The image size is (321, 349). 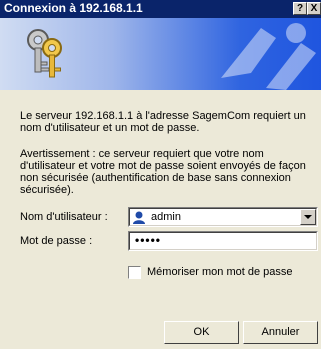 I want to click on ok-button: OK, so click(x=201, y=332).